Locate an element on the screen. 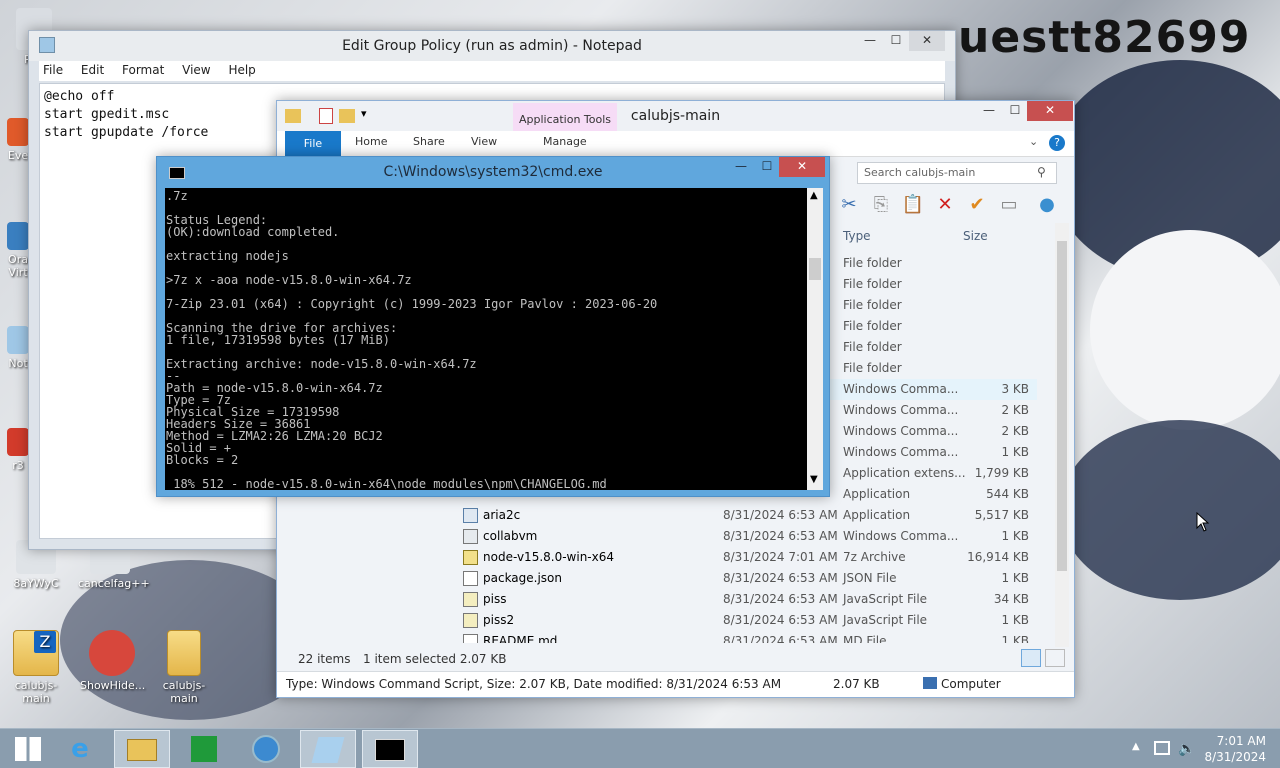 The height and width of the screenshot is (768, 1280). large-icons-view-icon is located at coordinates (1055, 658).